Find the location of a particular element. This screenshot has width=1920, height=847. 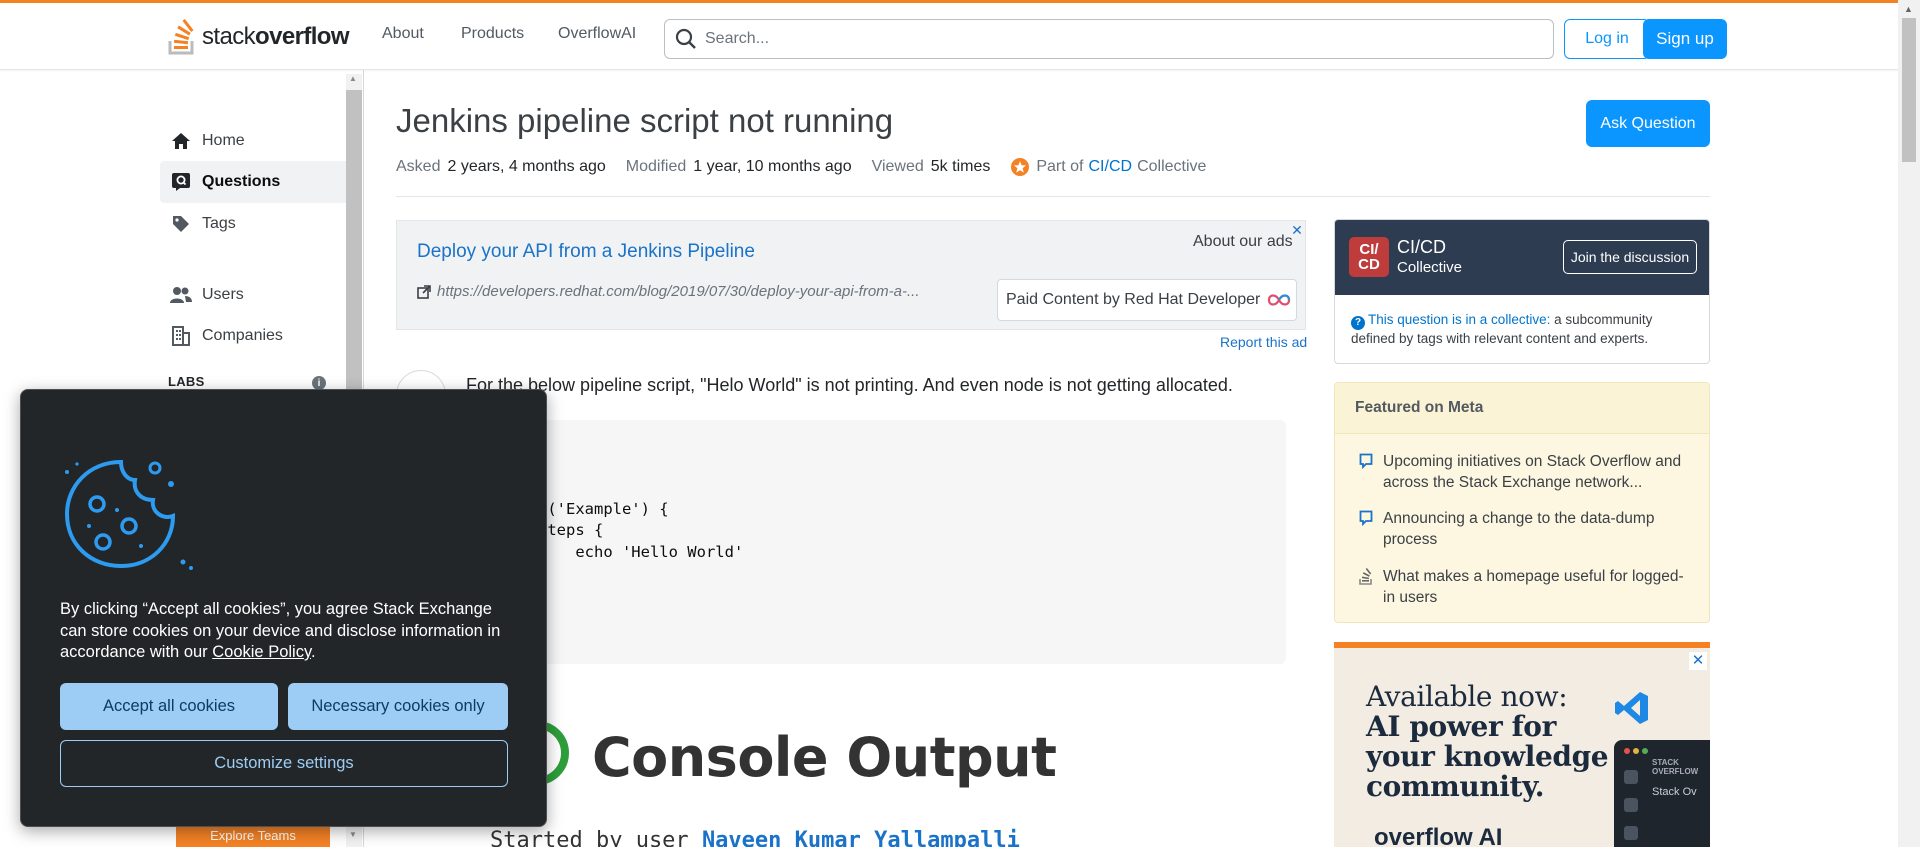

home-icon is located at coordinates (181, 141).